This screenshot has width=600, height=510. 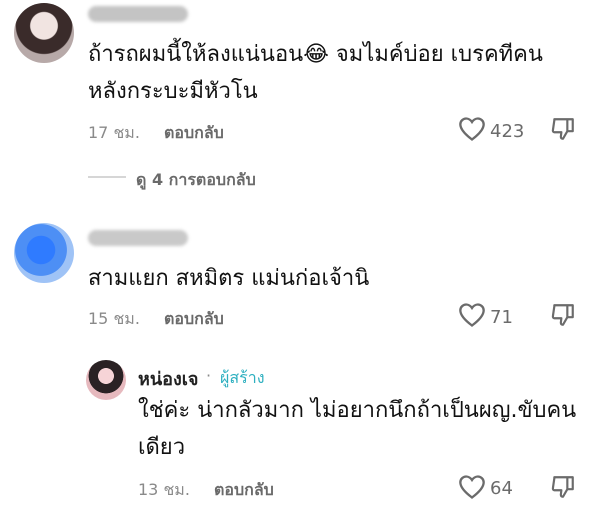 What do you see at coordinates (107, 177) in the screenshot?
I see `view-replies-divider` at bounding box center [107, 177].